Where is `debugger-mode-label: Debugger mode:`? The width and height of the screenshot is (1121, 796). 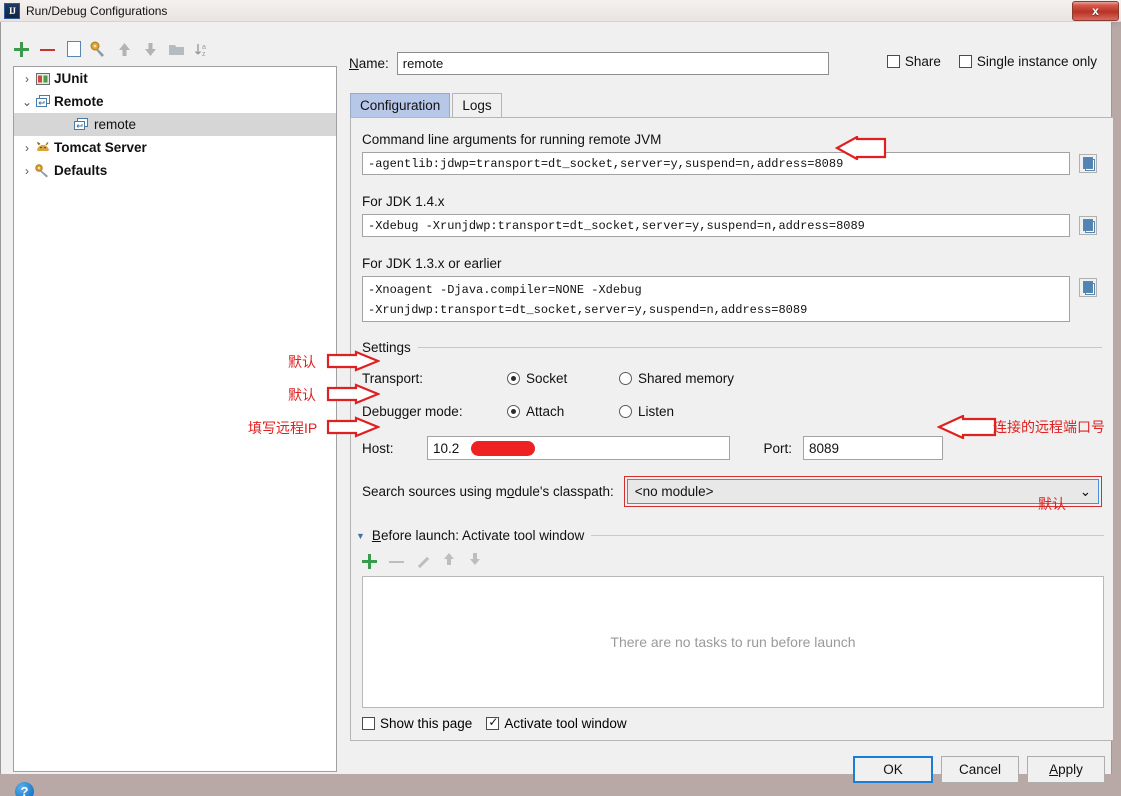 debugger-mode-label: Debugger mode: is located at coordinates (412, 411).